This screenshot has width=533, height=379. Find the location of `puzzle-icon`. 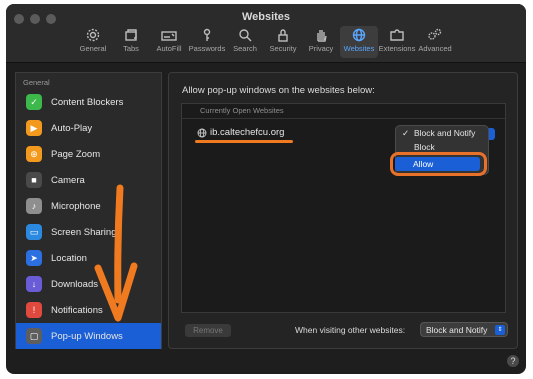

puzzle-icon is located at coordinates (397, 35).